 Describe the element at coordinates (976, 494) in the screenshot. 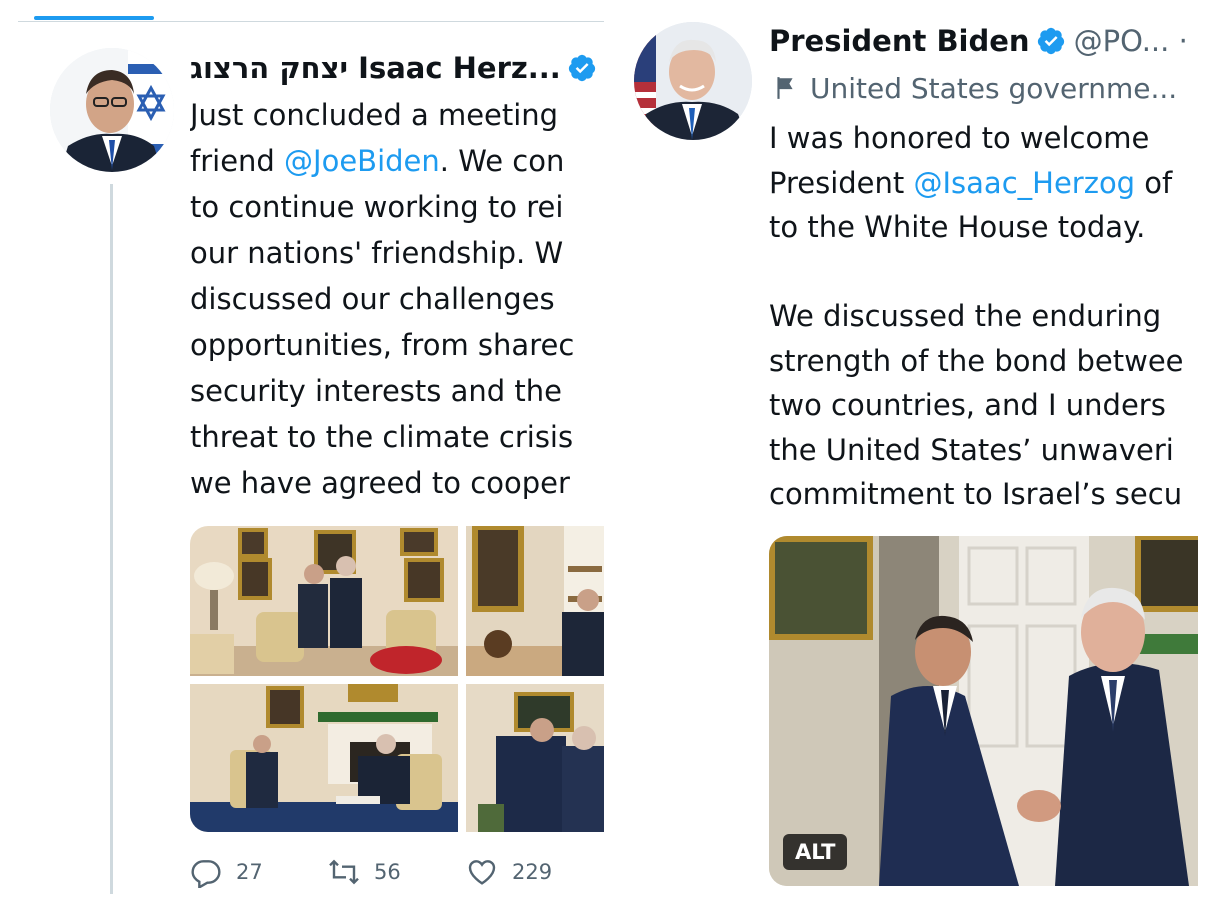

I see `tweet-line: commitment to Israel’s secu` at that location.